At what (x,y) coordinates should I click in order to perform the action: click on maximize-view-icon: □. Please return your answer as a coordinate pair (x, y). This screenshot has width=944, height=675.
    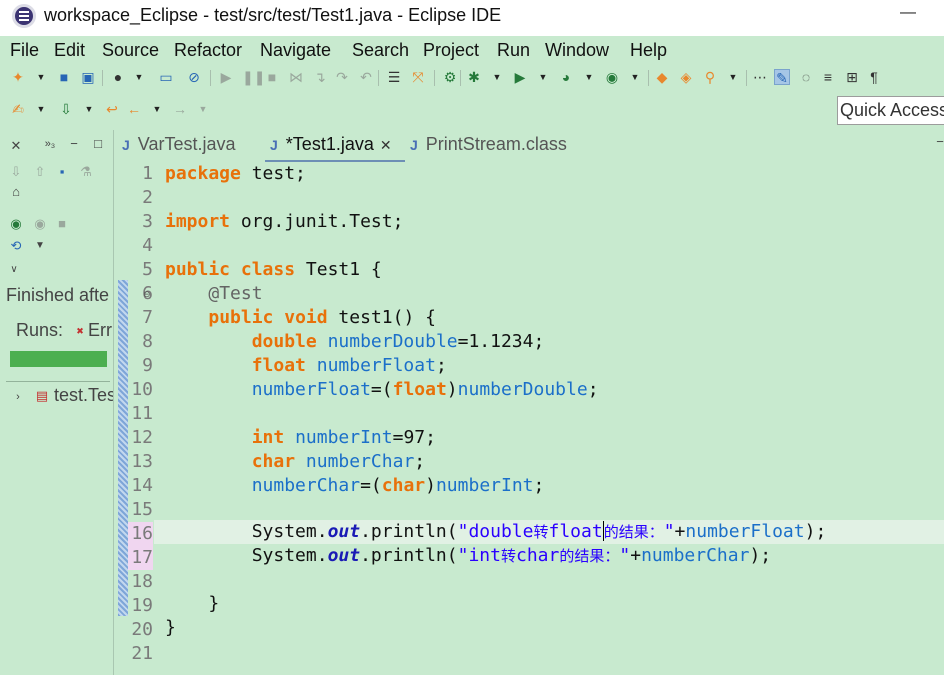
    Looking at the image, I should click on (98, 144).